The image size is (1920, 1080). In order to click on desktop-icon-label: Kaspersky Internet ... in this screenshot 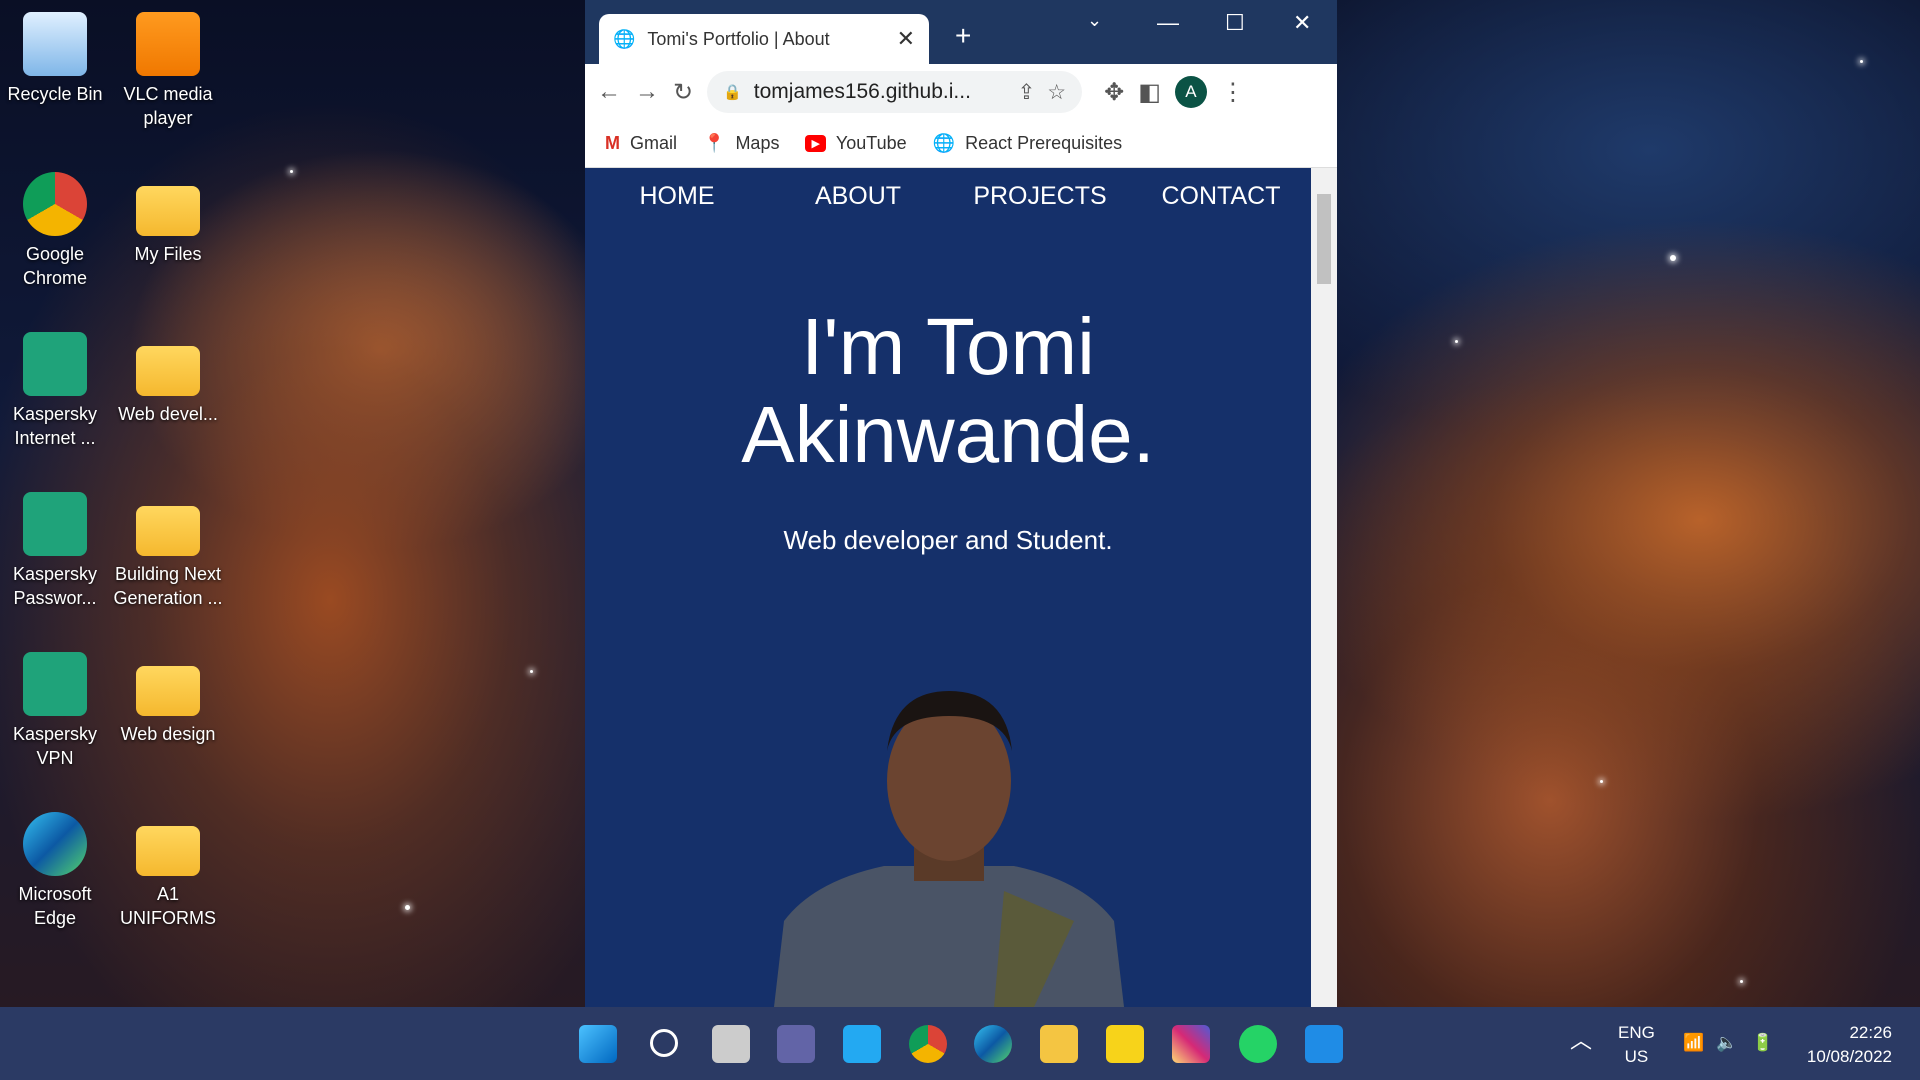, I will do `click(55, 426)`.